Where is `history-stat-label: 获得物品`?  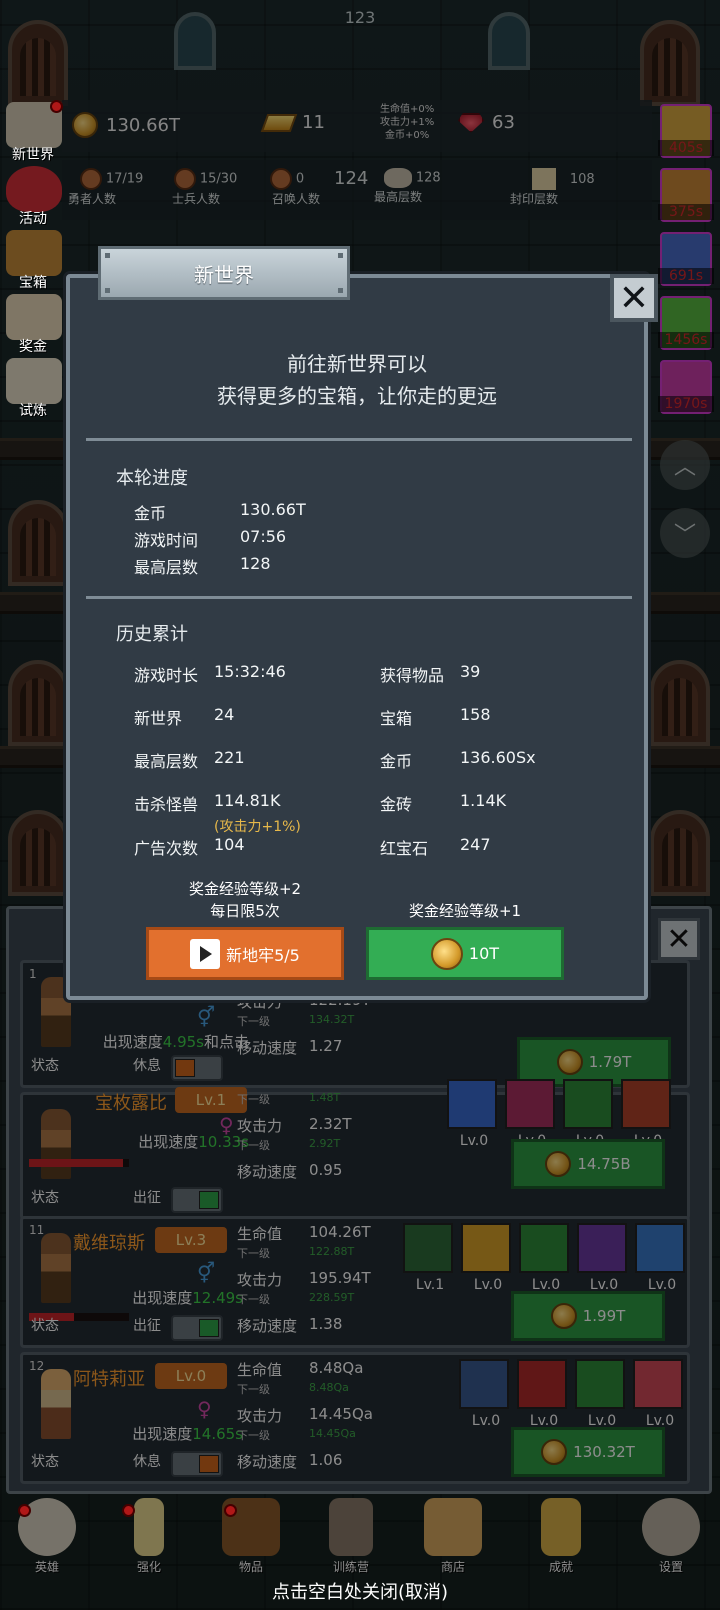
history-stat-label: 获得物品 is located at coordinates (412, 675).